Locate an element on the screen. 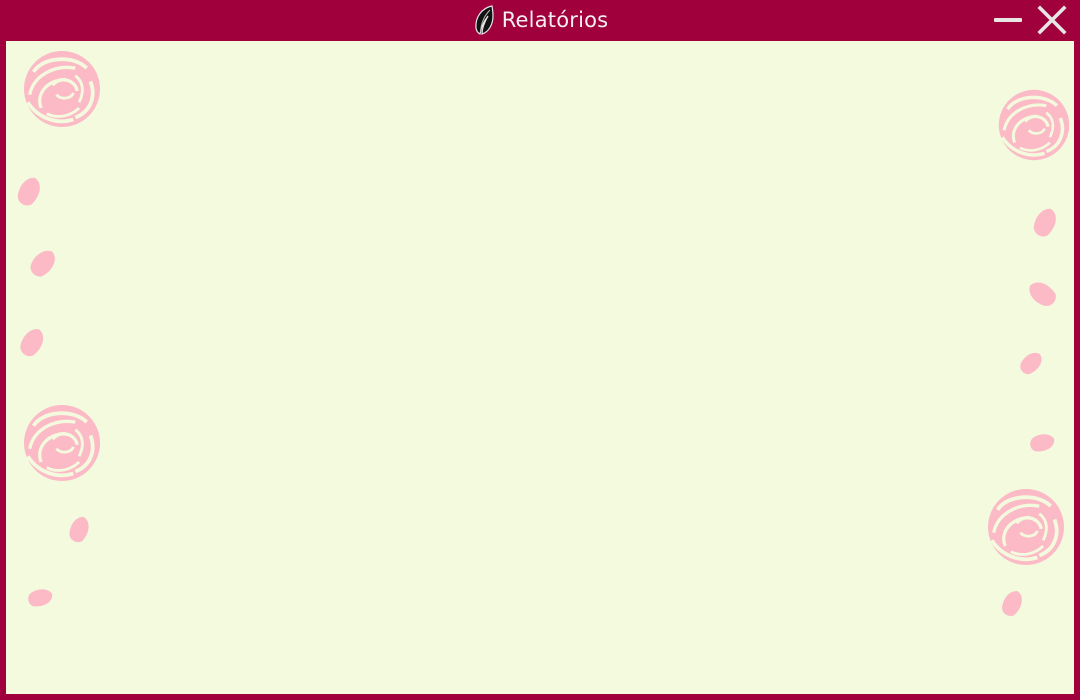 The height and width of the screenshot is (700, 1080). minimize-icon is located at coordinates (1008, 20).